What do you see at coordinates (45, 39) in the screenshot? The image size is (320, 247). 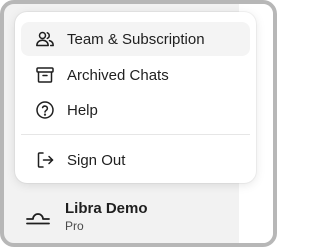 I see `team-icon` at bounding box center [45, 39].